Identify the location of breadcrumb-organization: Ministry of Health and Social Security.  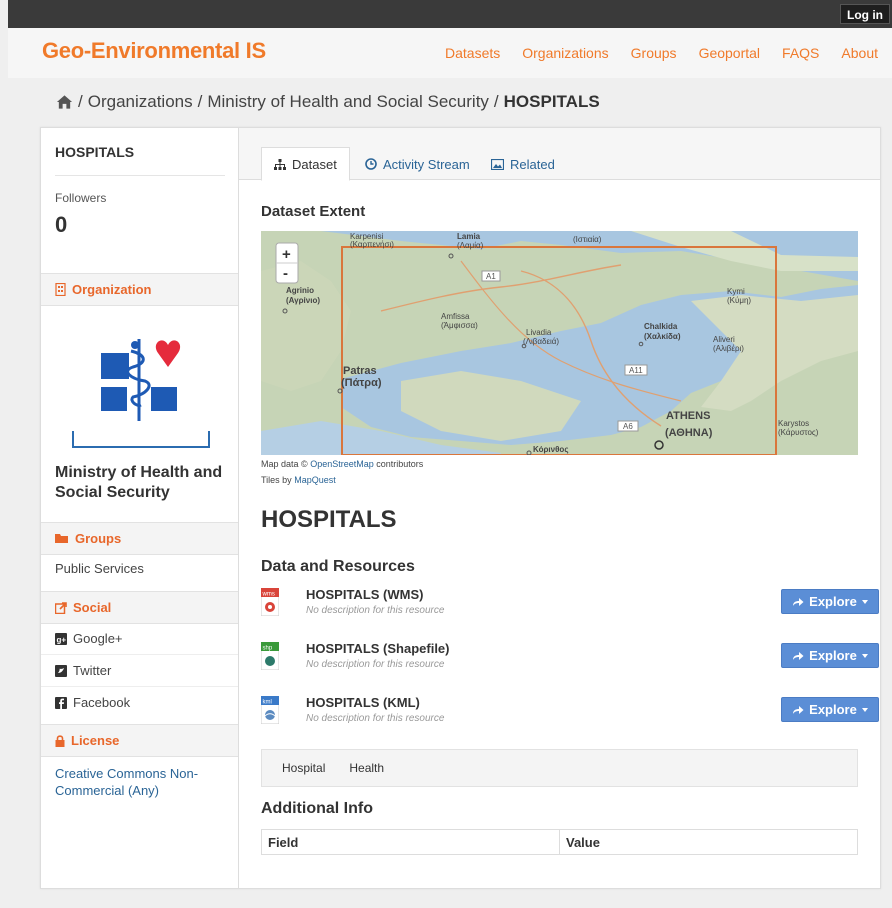
(348, 102).